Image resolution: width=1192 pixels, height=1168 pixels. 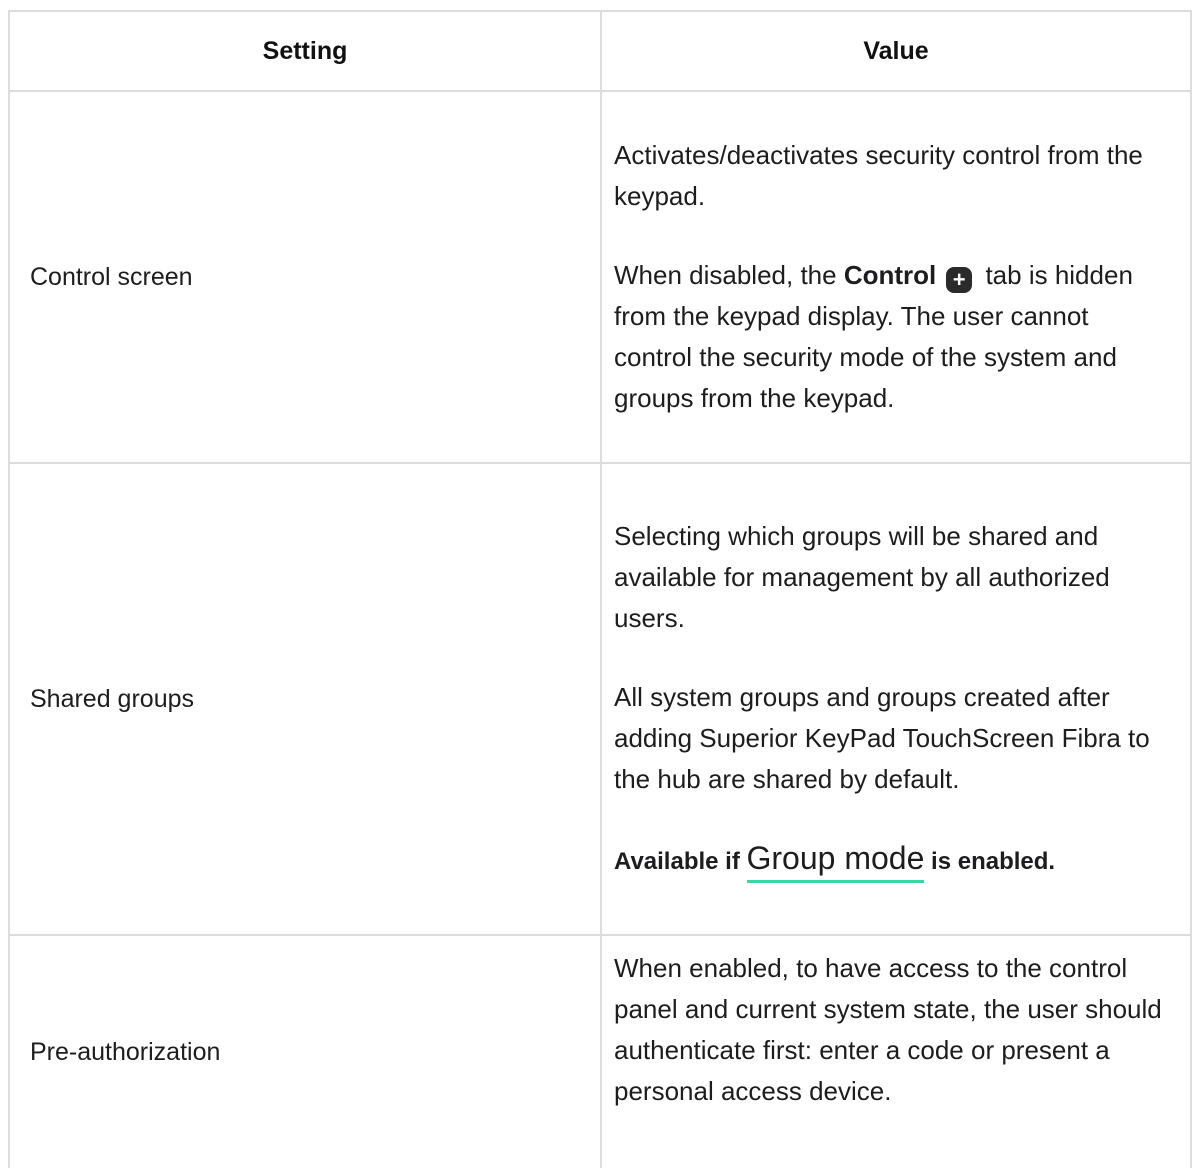 I want to click on detail-text-start: When disabled, the, so click(x=729, y=275).